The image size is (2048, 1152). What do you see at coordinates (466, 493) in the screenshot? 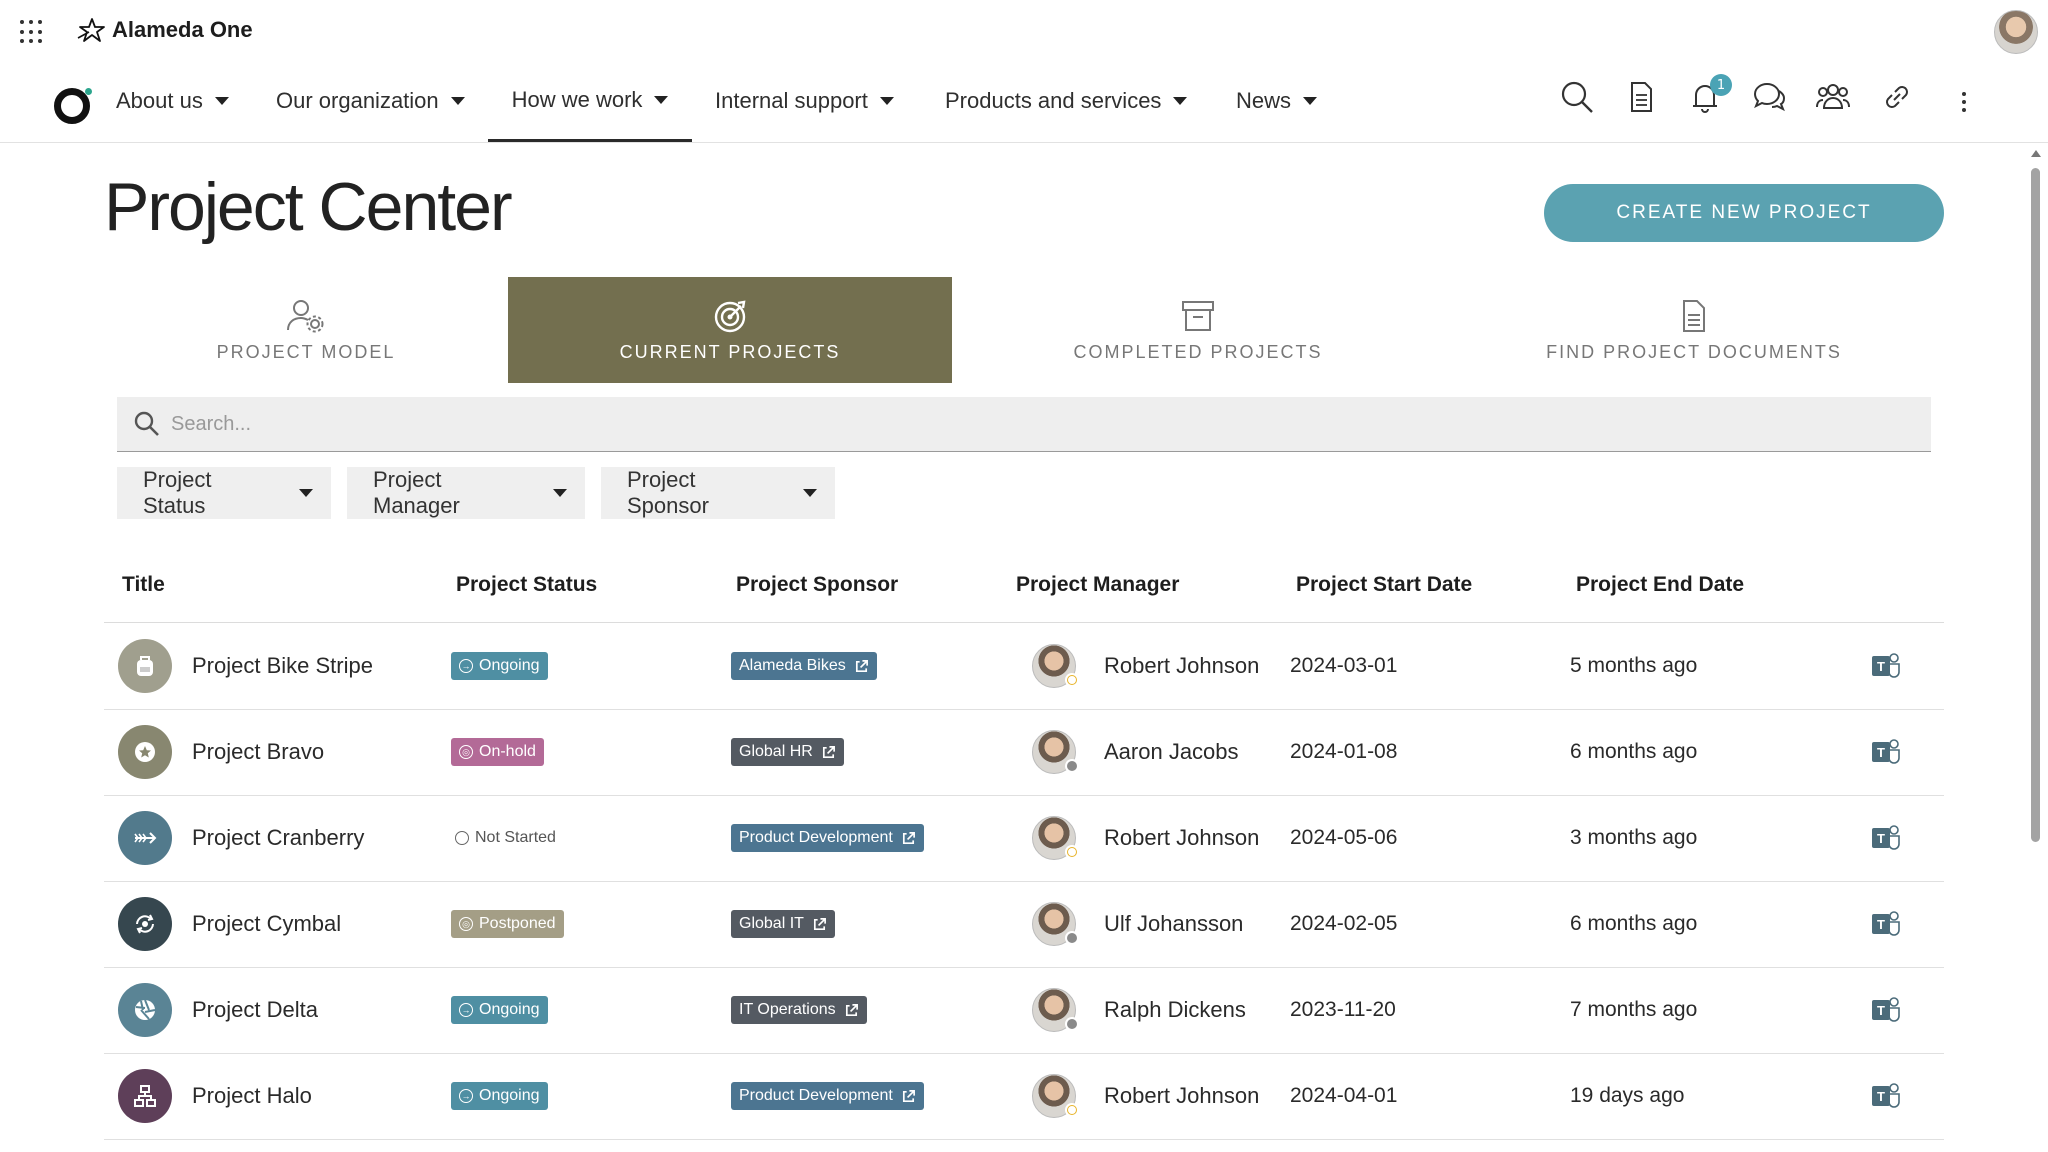
I see `filter-project-manager: Project Manager` at bounding box center [466, 493].